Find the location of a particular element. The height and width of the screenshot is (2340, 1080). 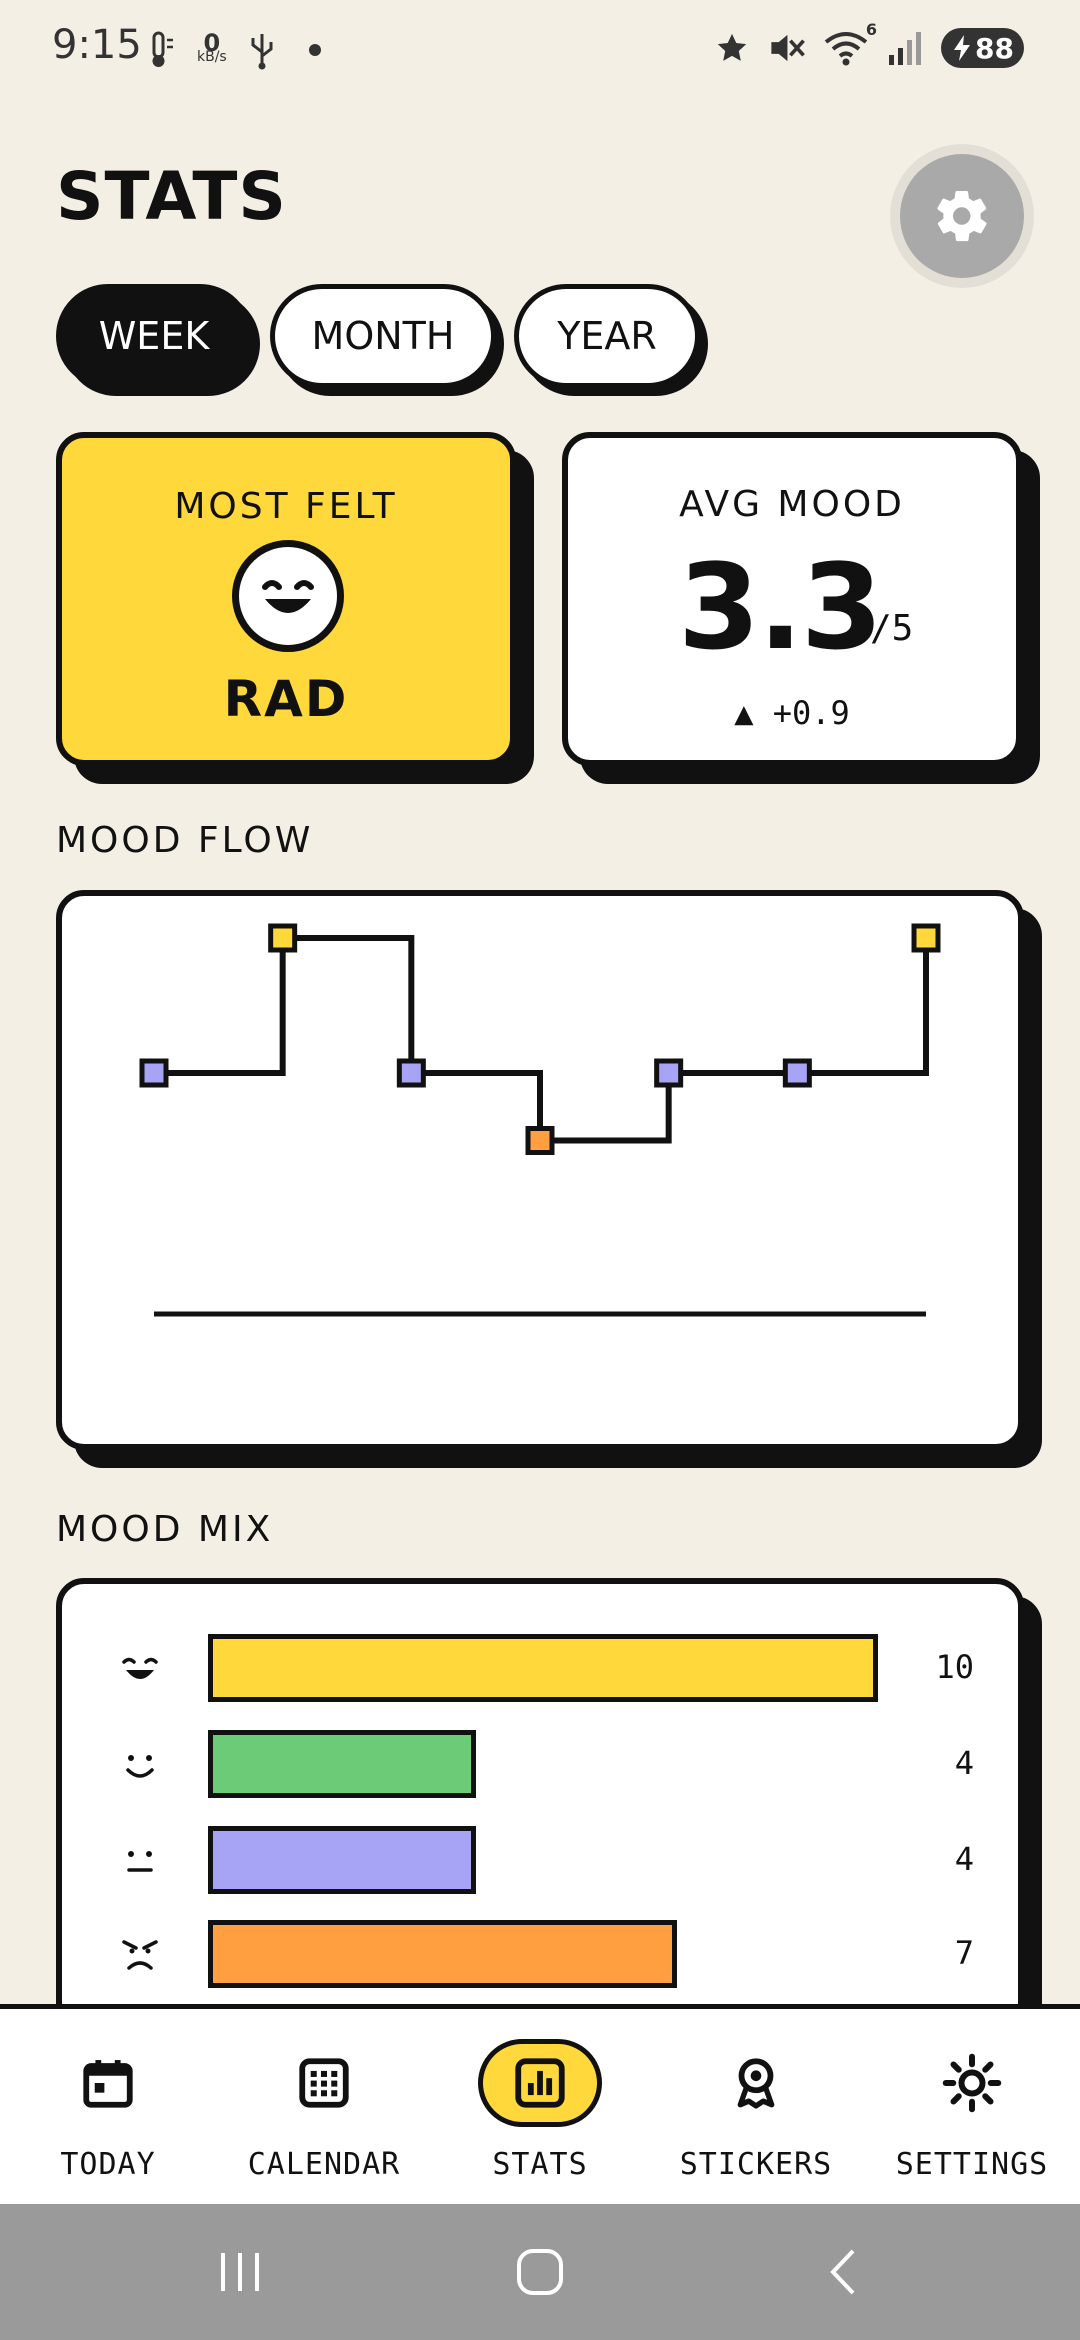

system-nav-bar is located at coordinates (540, 2272).